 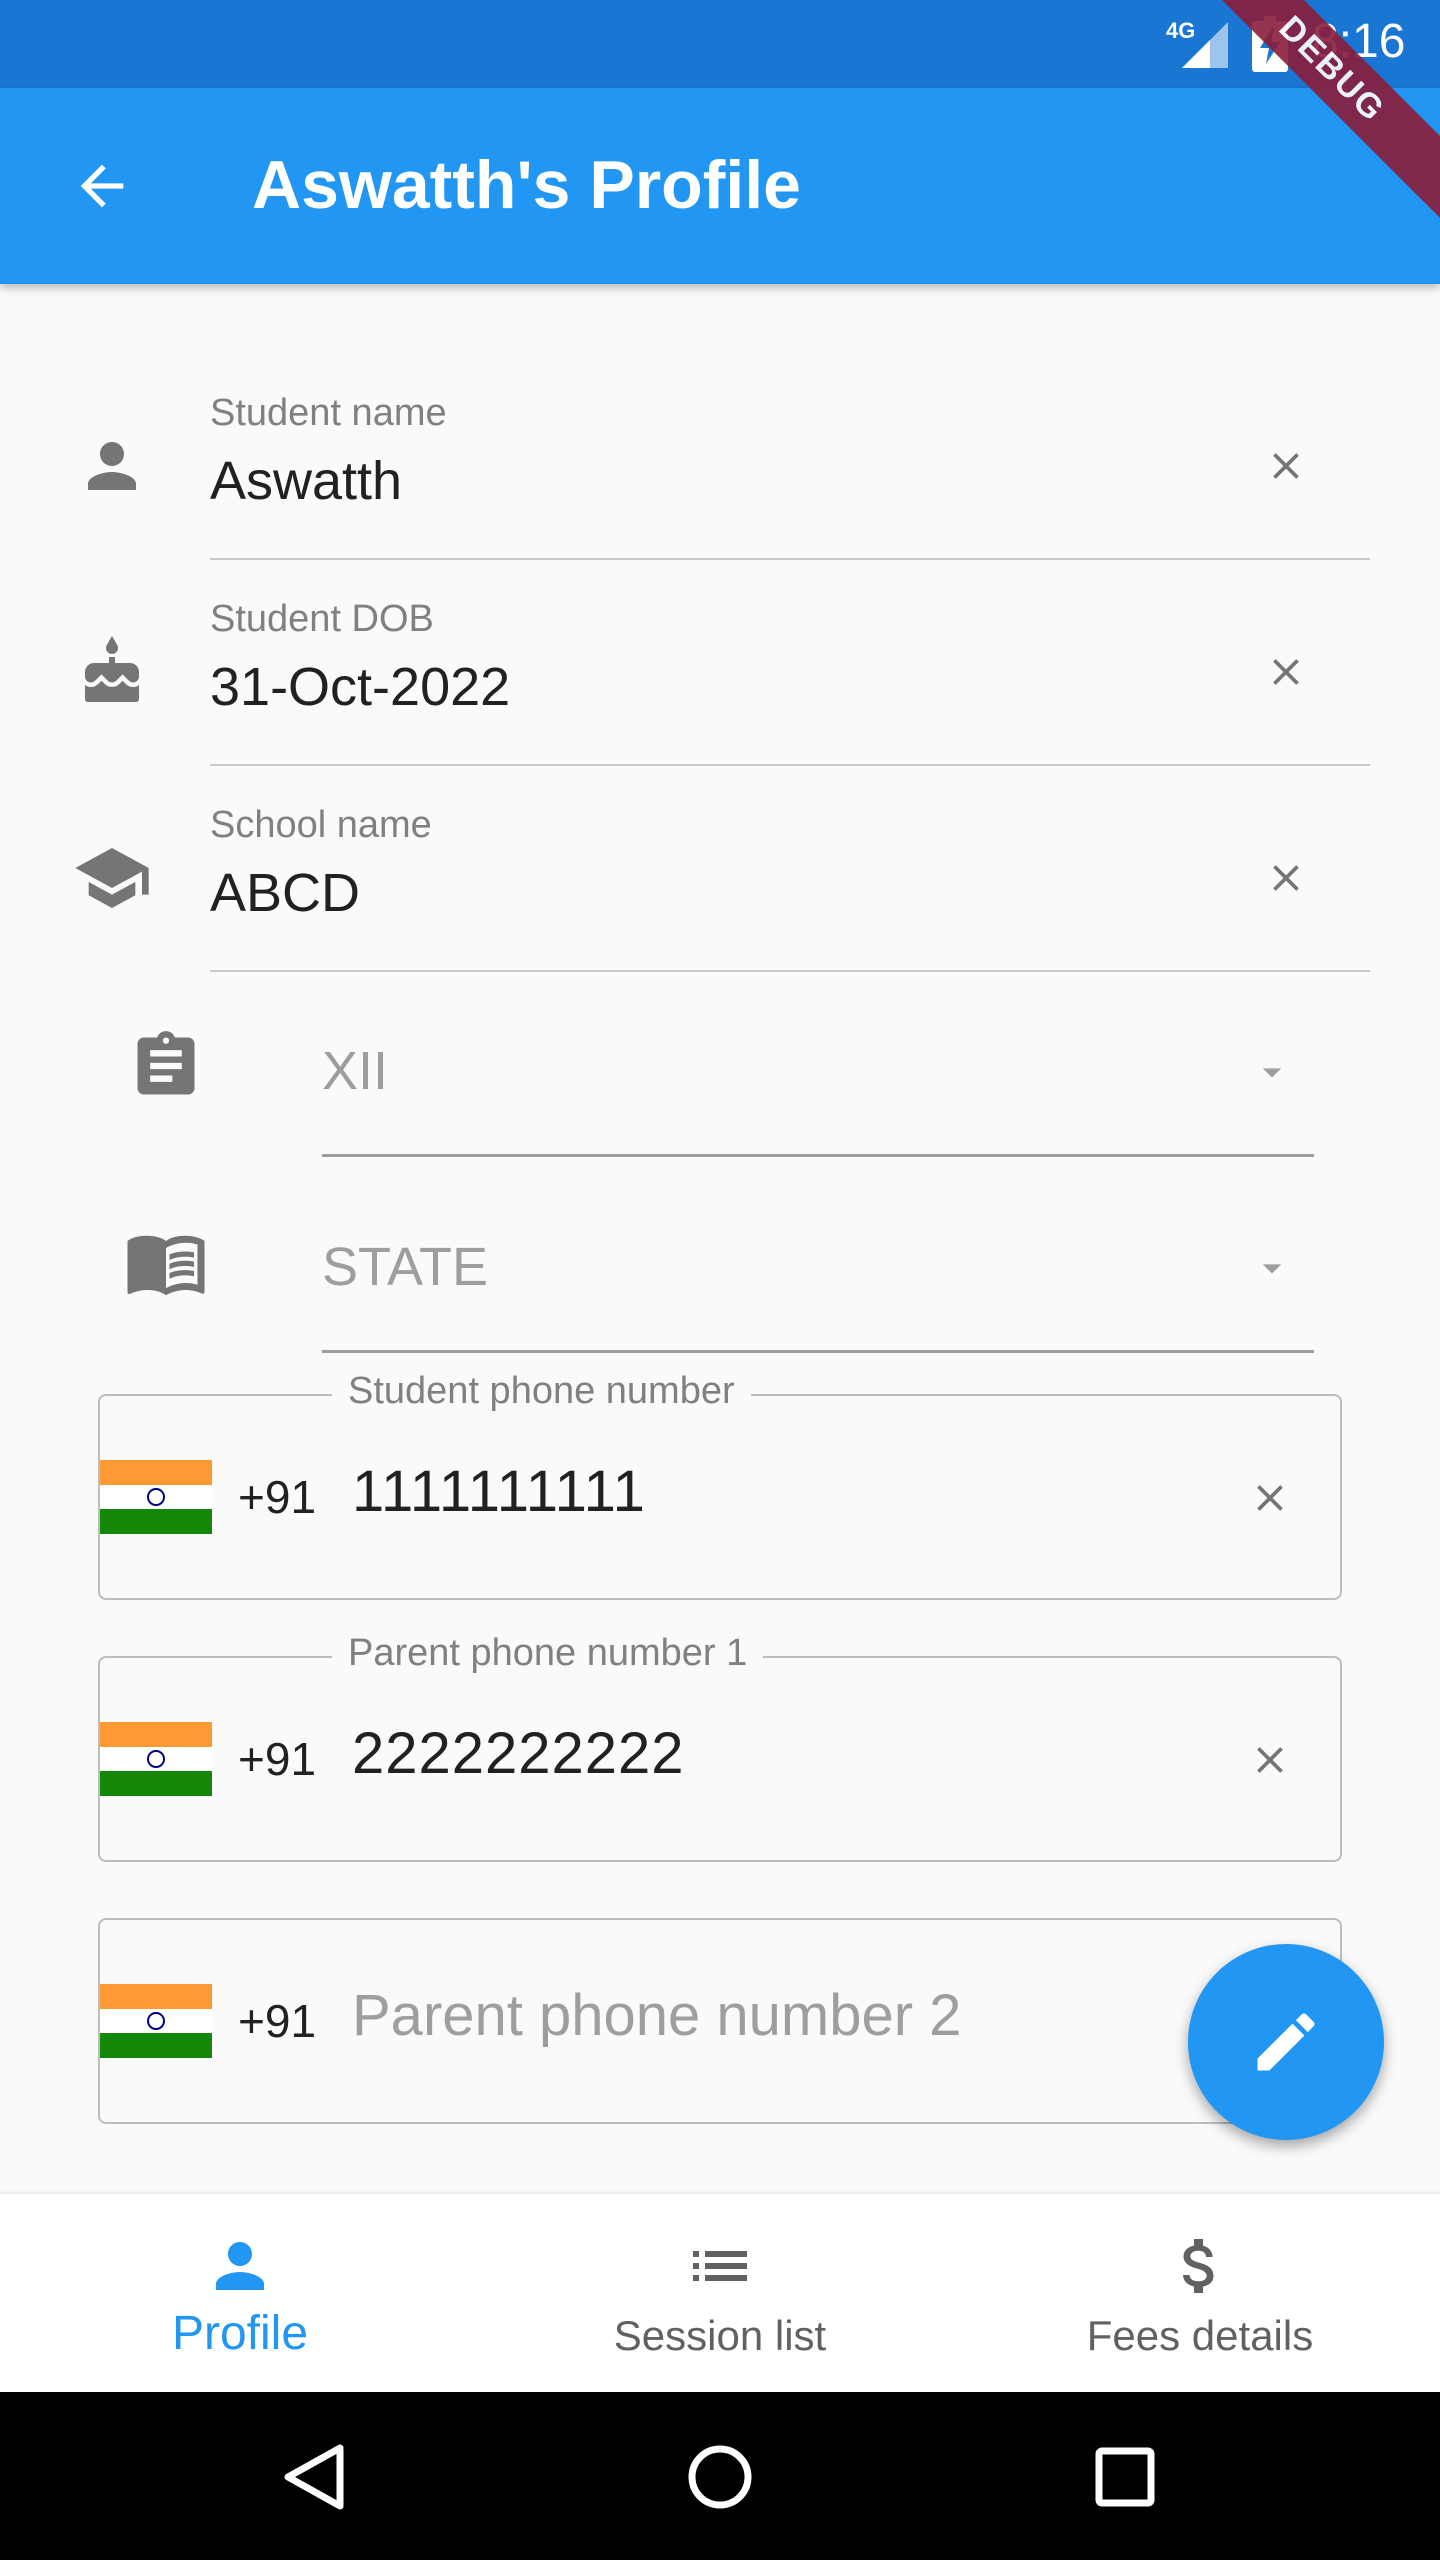 I want to click on clear-parent-phone-1-button, so click(x=1270, y=1760).